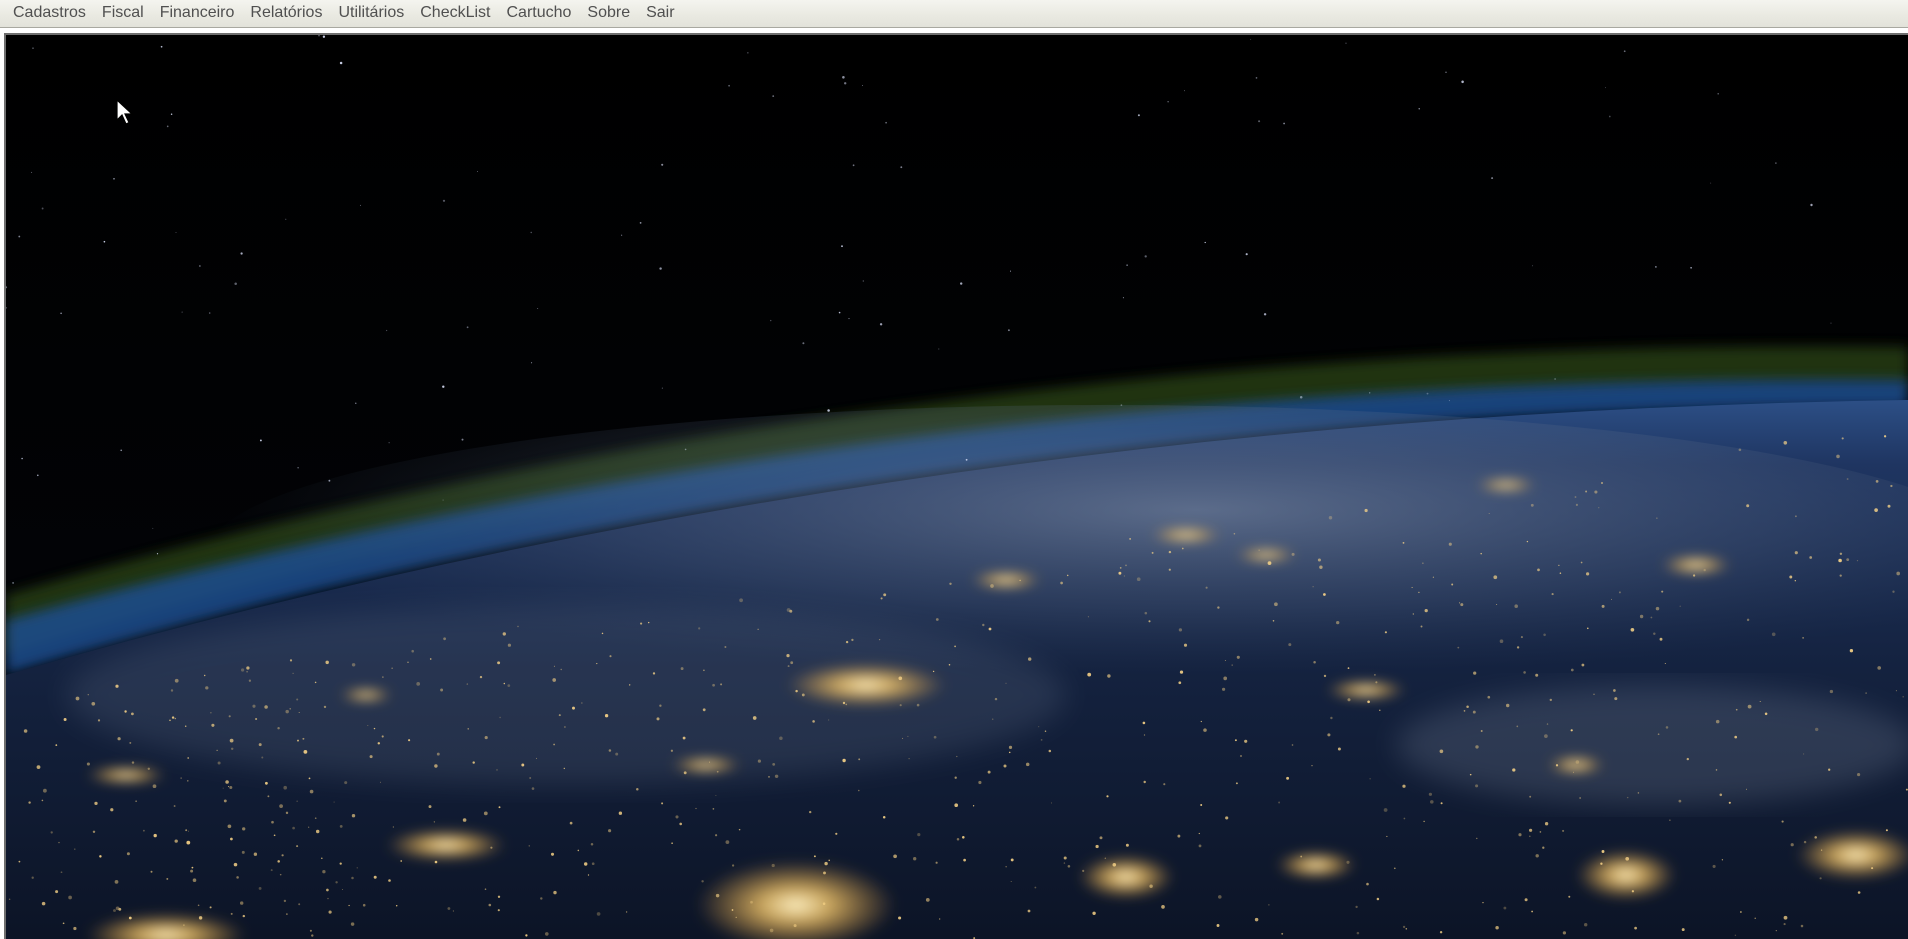  What do you see at coordinates (123, 13) in the screenshot?
I see `menu-fiscal: Fiscal` at bounding box center [123, 13].